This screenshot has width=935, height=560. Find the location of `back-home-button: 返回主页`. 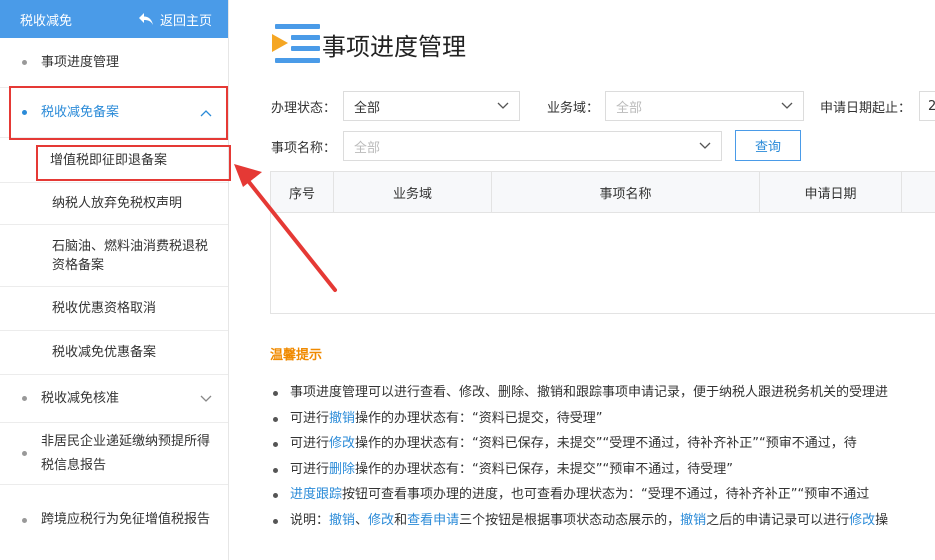

back-home-button: 返回主页 is located at coordinates (175, 19).